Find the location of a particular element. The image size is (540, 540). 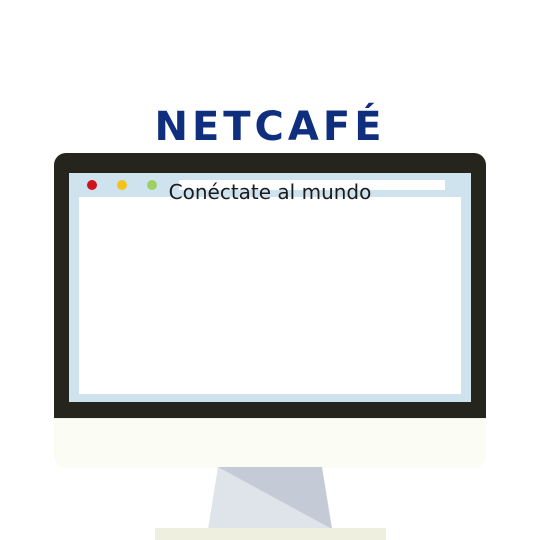

monitor-base is located at coordinates (270, 534).